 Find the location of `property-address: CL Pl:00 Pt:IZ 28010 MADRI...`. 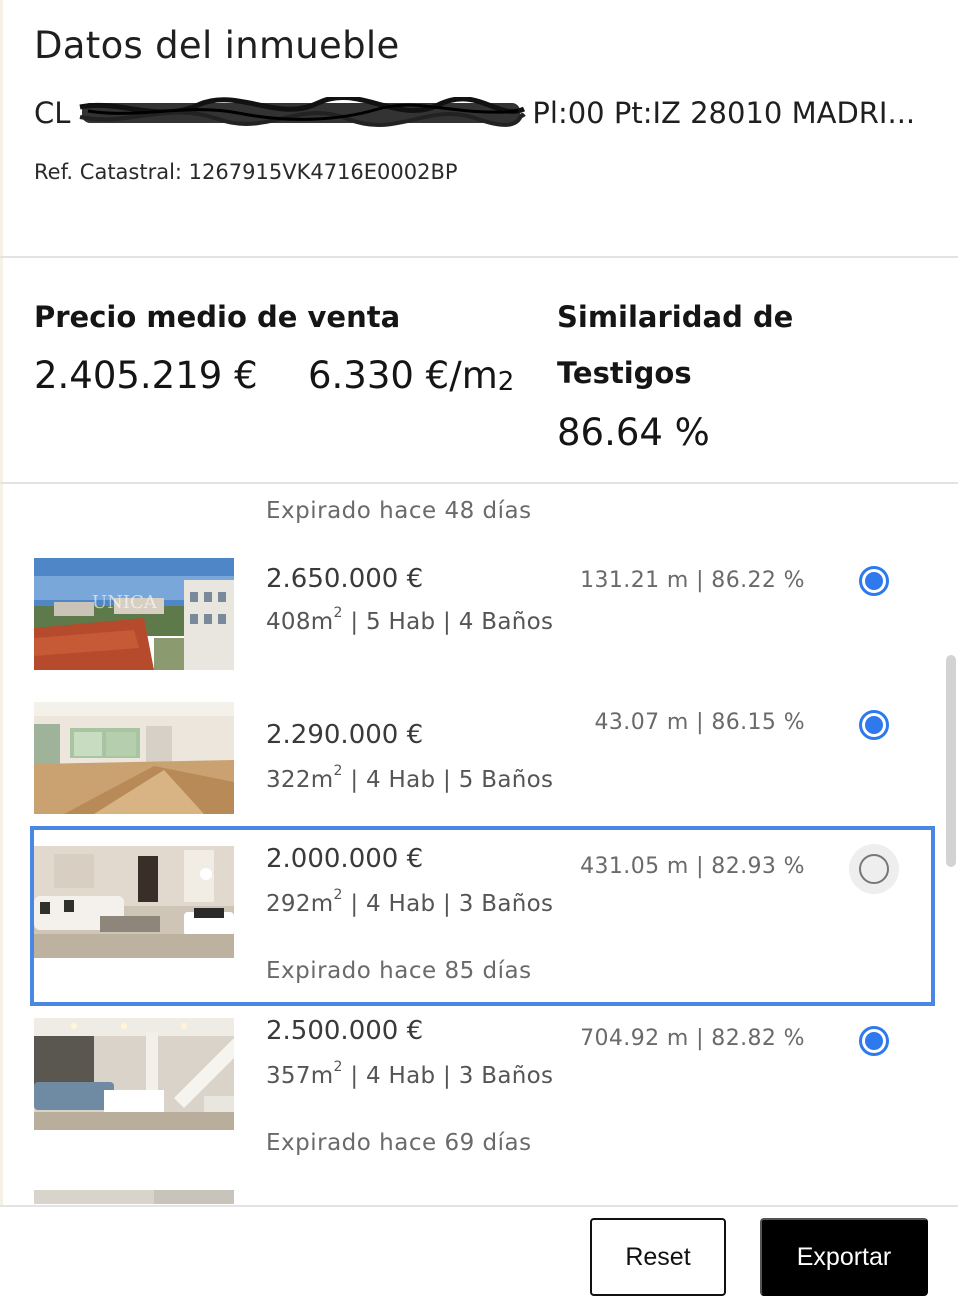

property-address: CL Pl:00 Pt:IZ 28010 MADRI... is located at coordinates (494, 113).